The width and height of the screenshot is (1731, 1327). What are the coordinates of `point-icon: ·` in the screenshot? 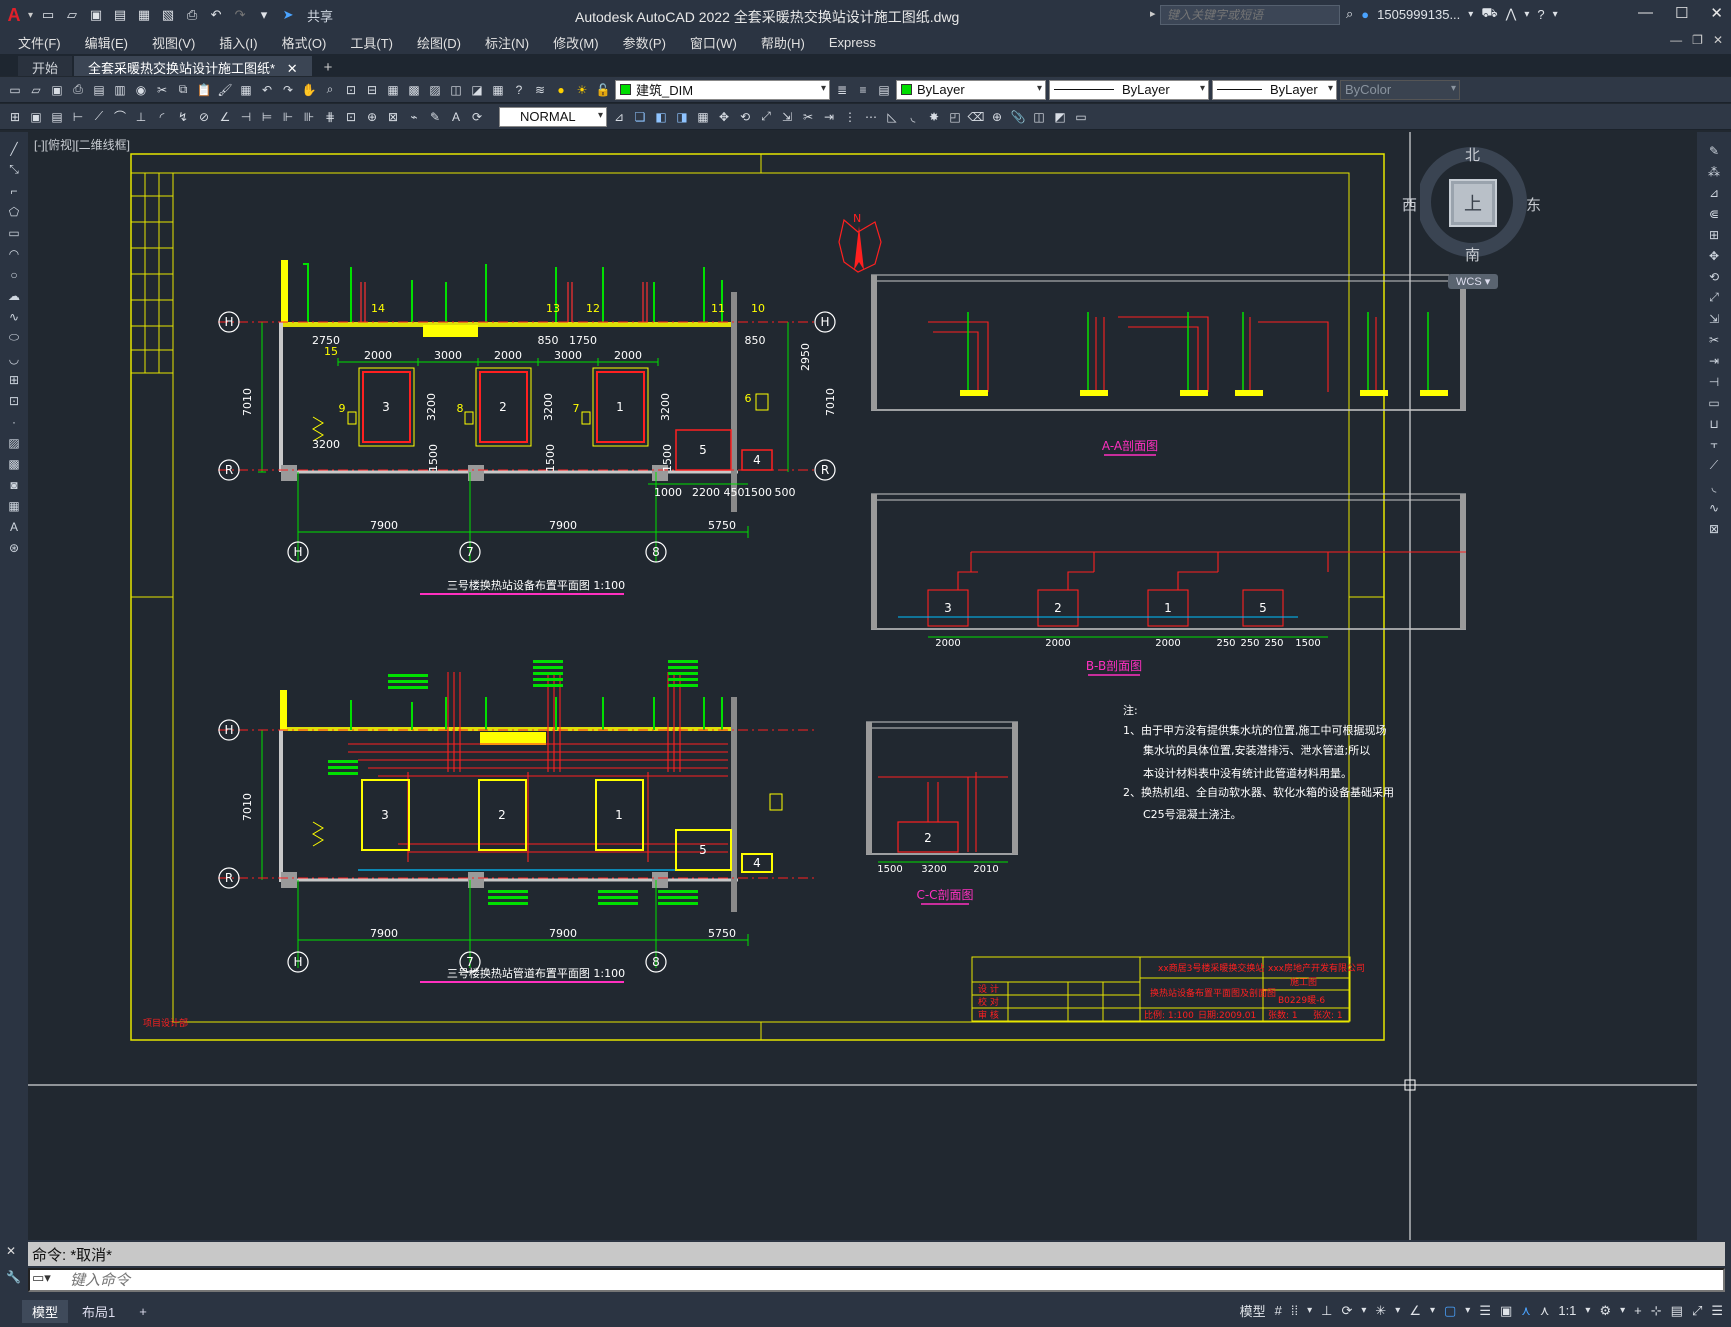 It's located at (14, 421).